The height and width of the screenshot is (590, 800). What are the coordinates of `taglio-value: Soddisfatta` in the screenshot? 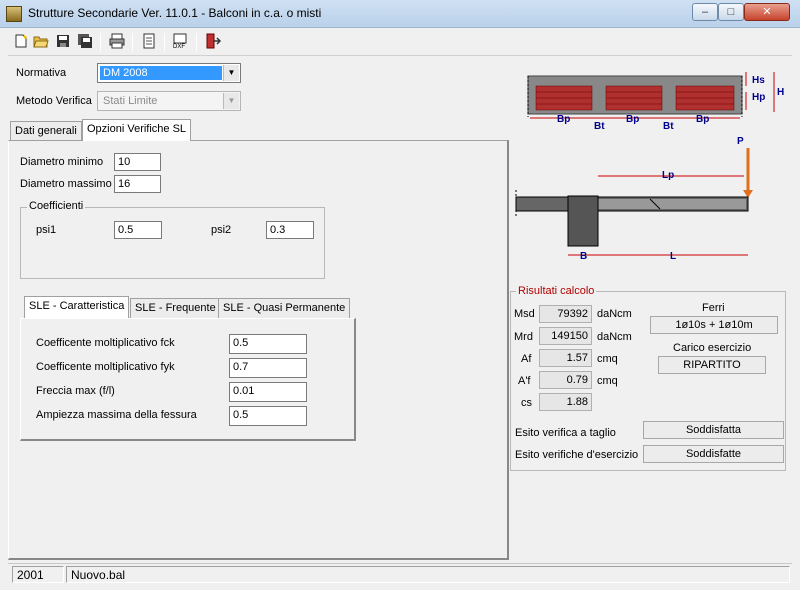 It's located at (713, 430).